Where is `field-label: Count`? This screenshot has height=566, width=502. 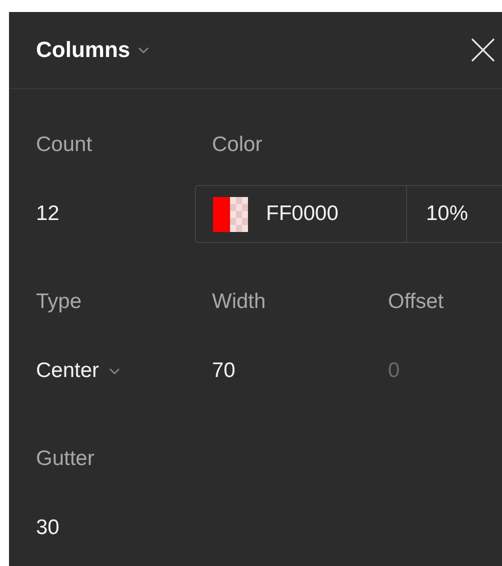 field-label: Count is located at coordinates (65, 145).